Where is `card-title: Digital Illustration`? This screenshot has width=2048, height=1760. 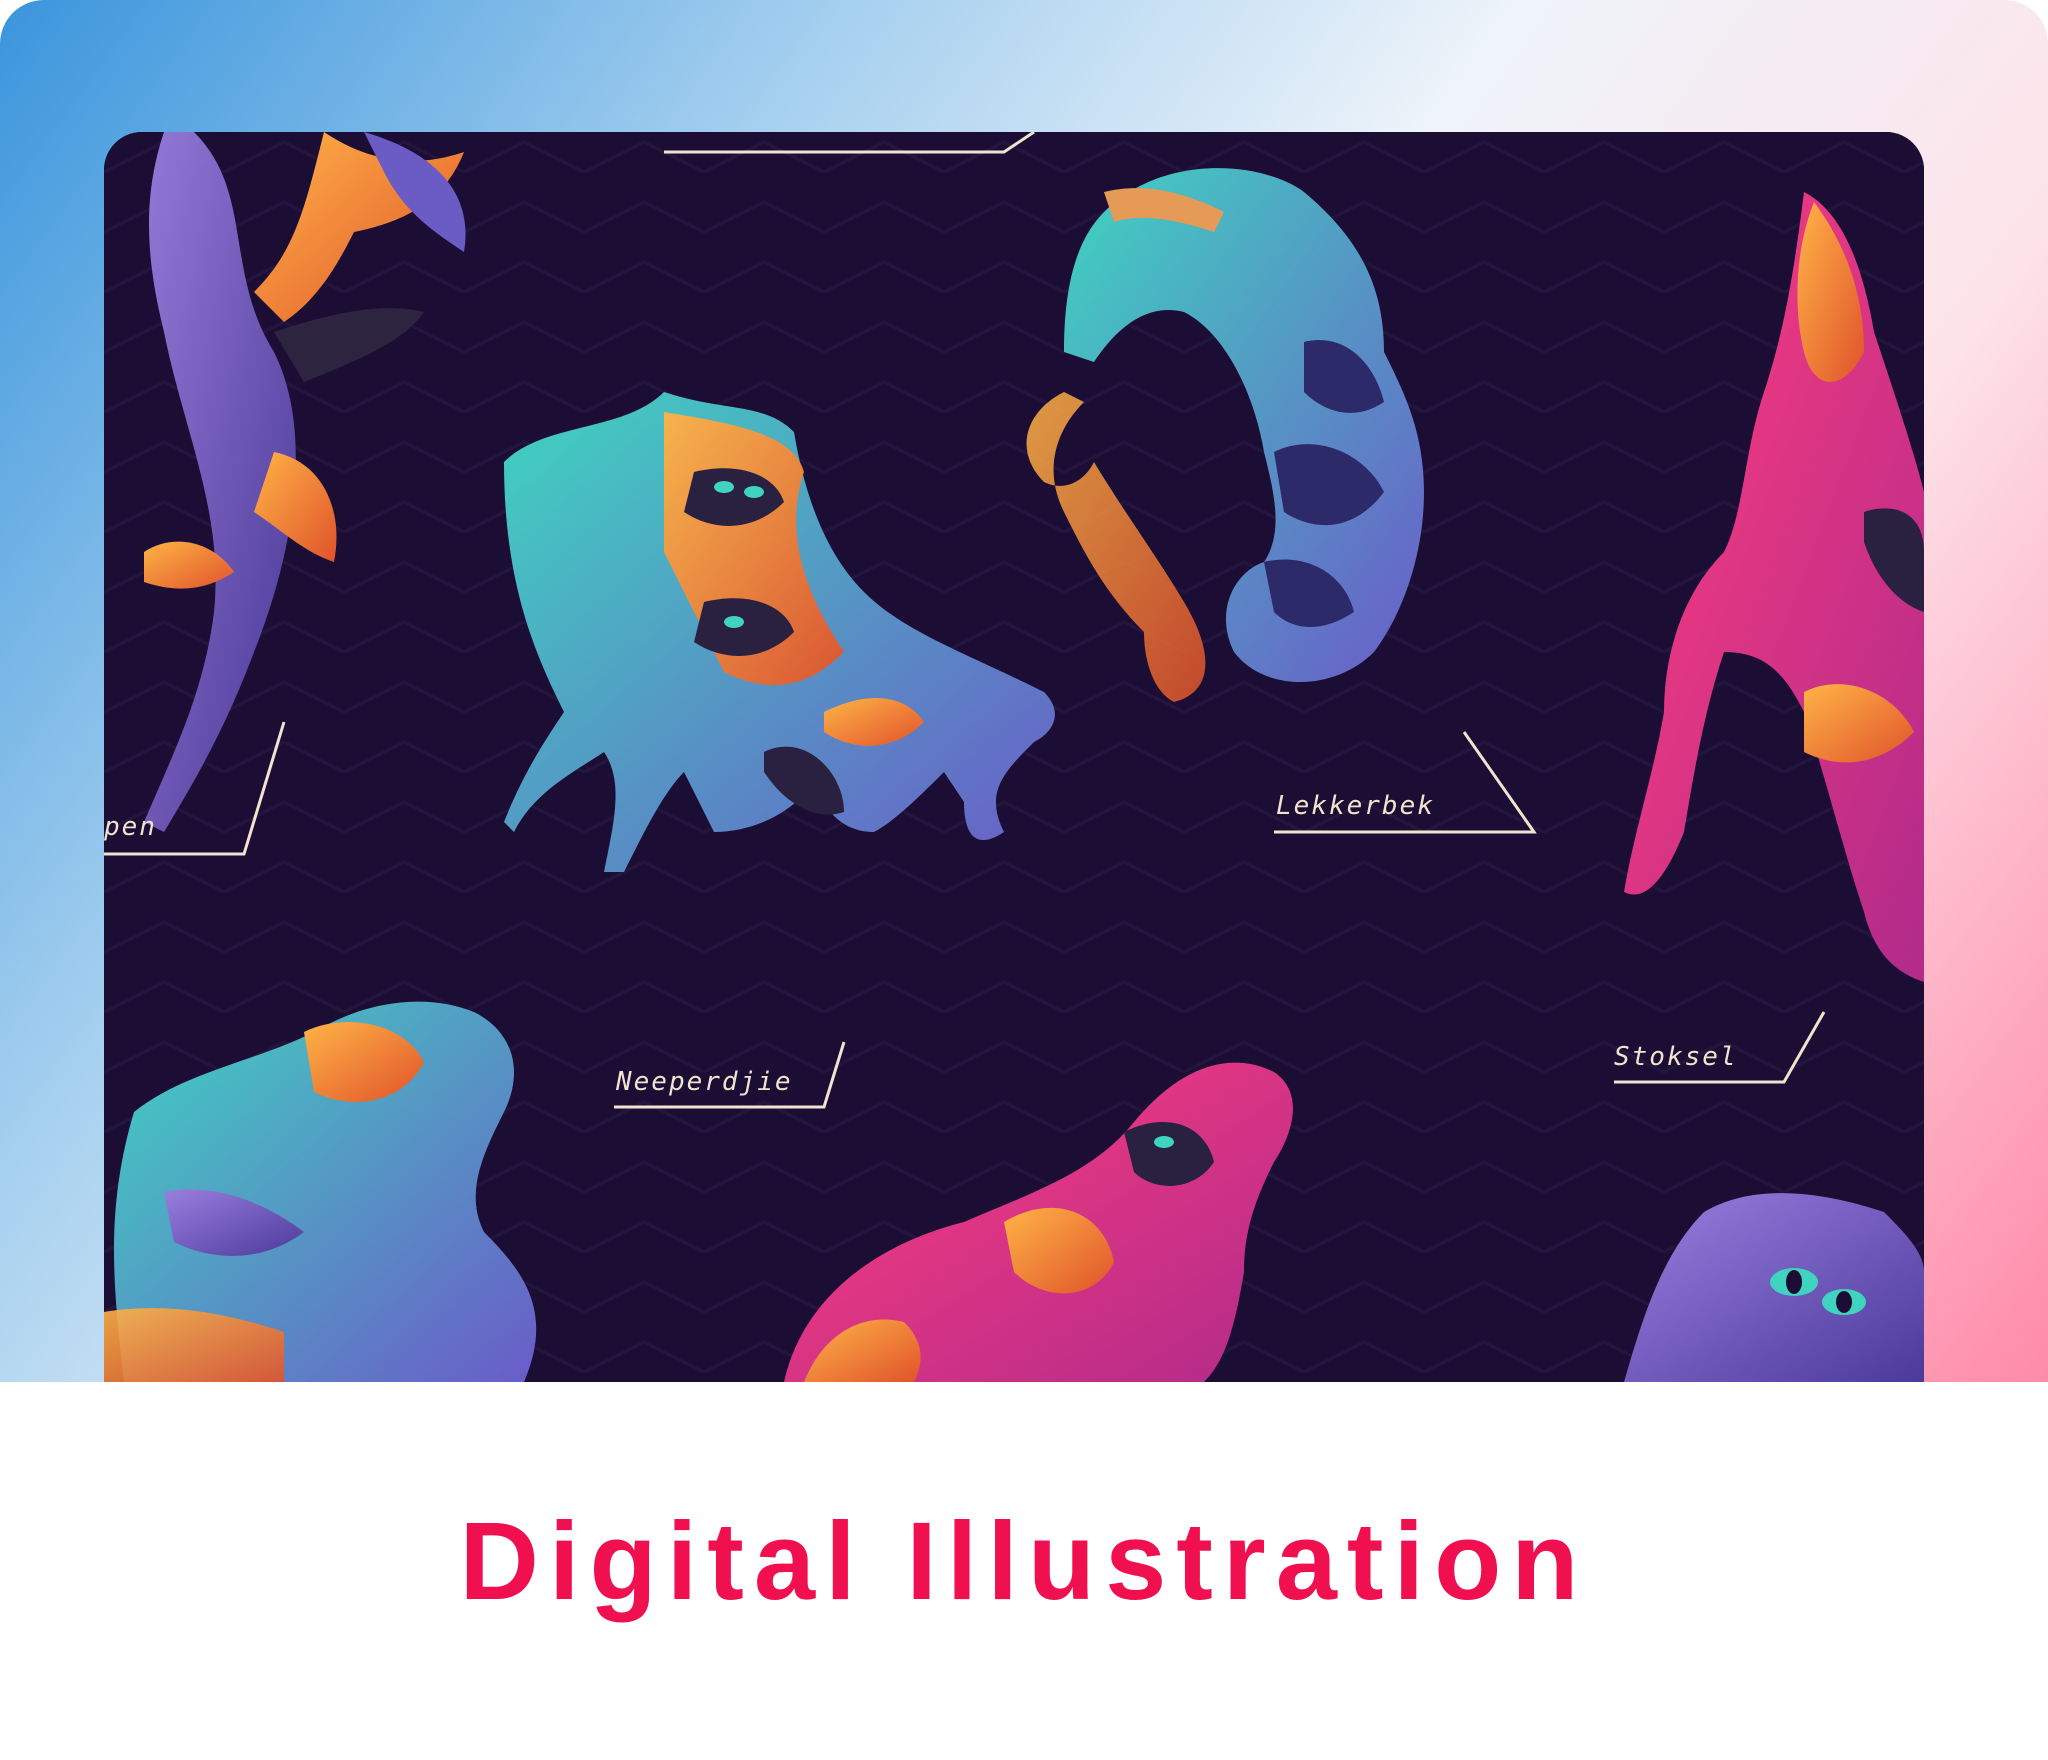 card-title: Digital Illustration is located at coordinates (1024, 1561).